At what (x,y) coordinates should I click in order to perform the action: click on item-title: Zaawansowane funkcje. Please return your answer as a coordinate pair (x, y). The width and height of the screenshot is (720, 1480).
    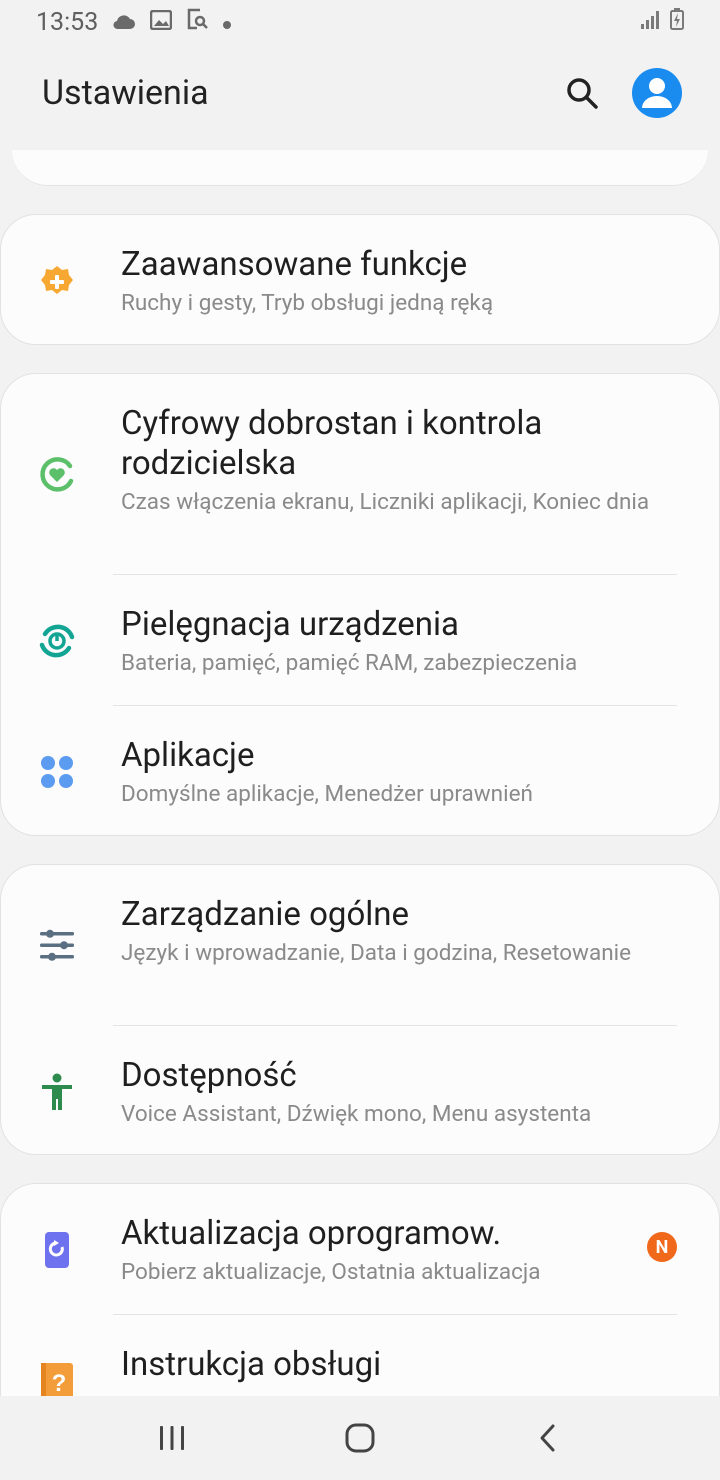
    Looking at the image, I should click on (294, 264).